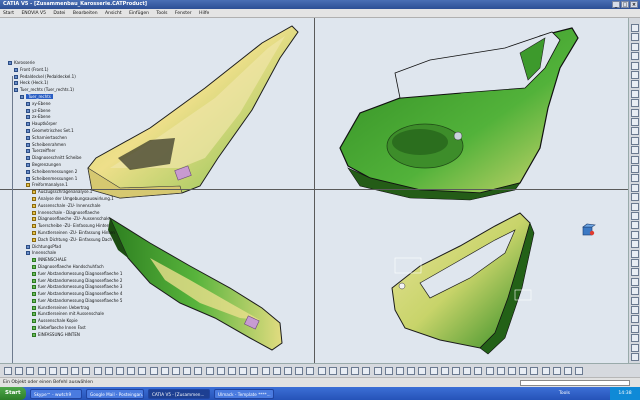 The height and width of the screenshot is (400, 640). I want to click on tree-node: Dach Dichtung -ZU- Einfassung Dach, so click(83, 240).